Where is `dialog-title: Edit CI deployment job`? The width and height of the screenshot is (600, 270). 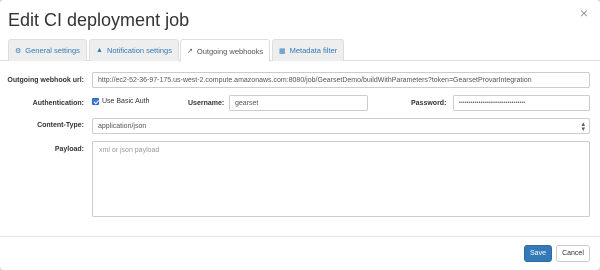
dialog-title: Edit CI deployment job is located at coordinates (99, 20).